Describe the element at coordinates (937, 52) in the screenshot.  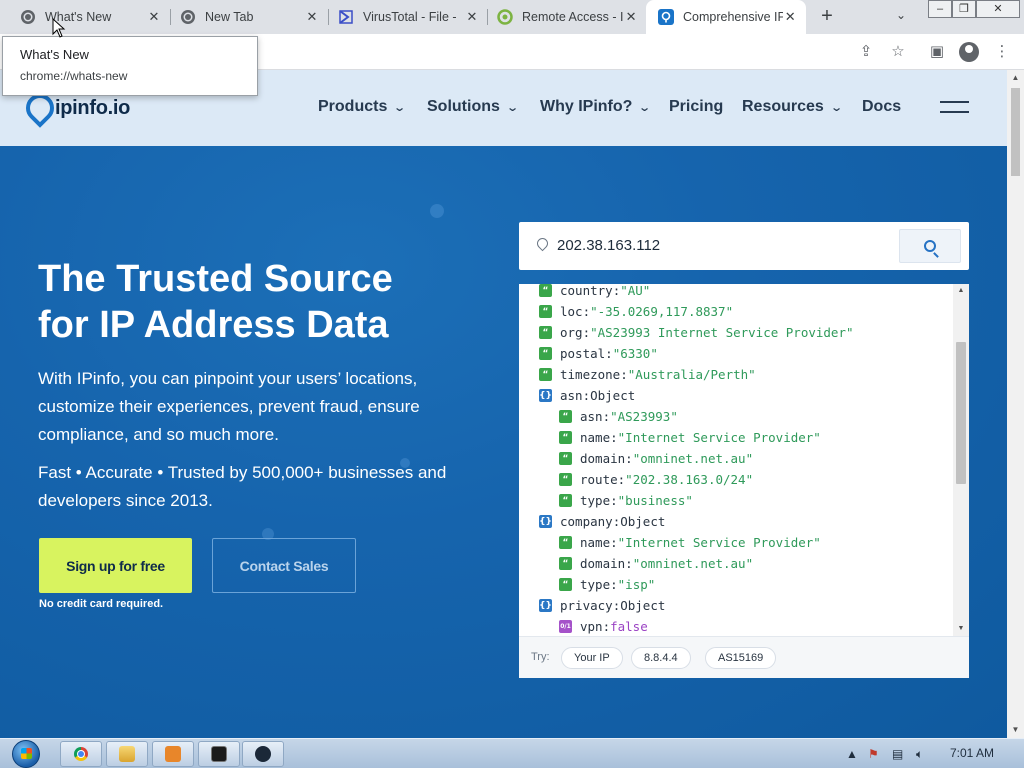
I see `side-panel-icon: ▣` at that location.